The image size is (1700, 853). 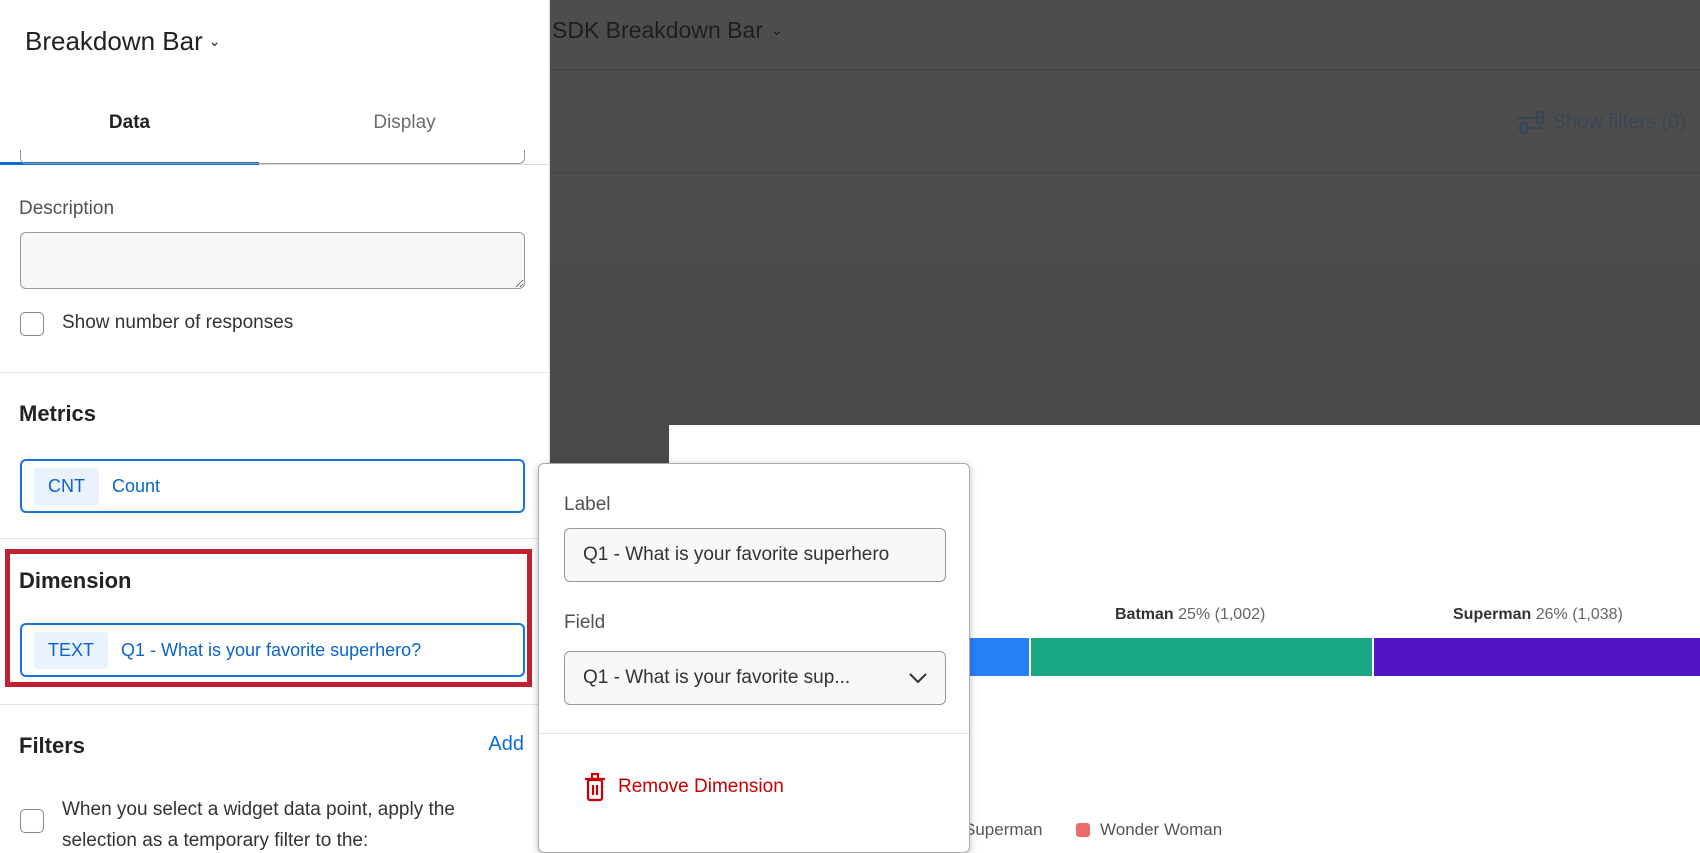 What do you see at coordinates (178, 322) in the screenshot?
I see `show-responses-label: Show number of responses` at bounding box center [178, 322].